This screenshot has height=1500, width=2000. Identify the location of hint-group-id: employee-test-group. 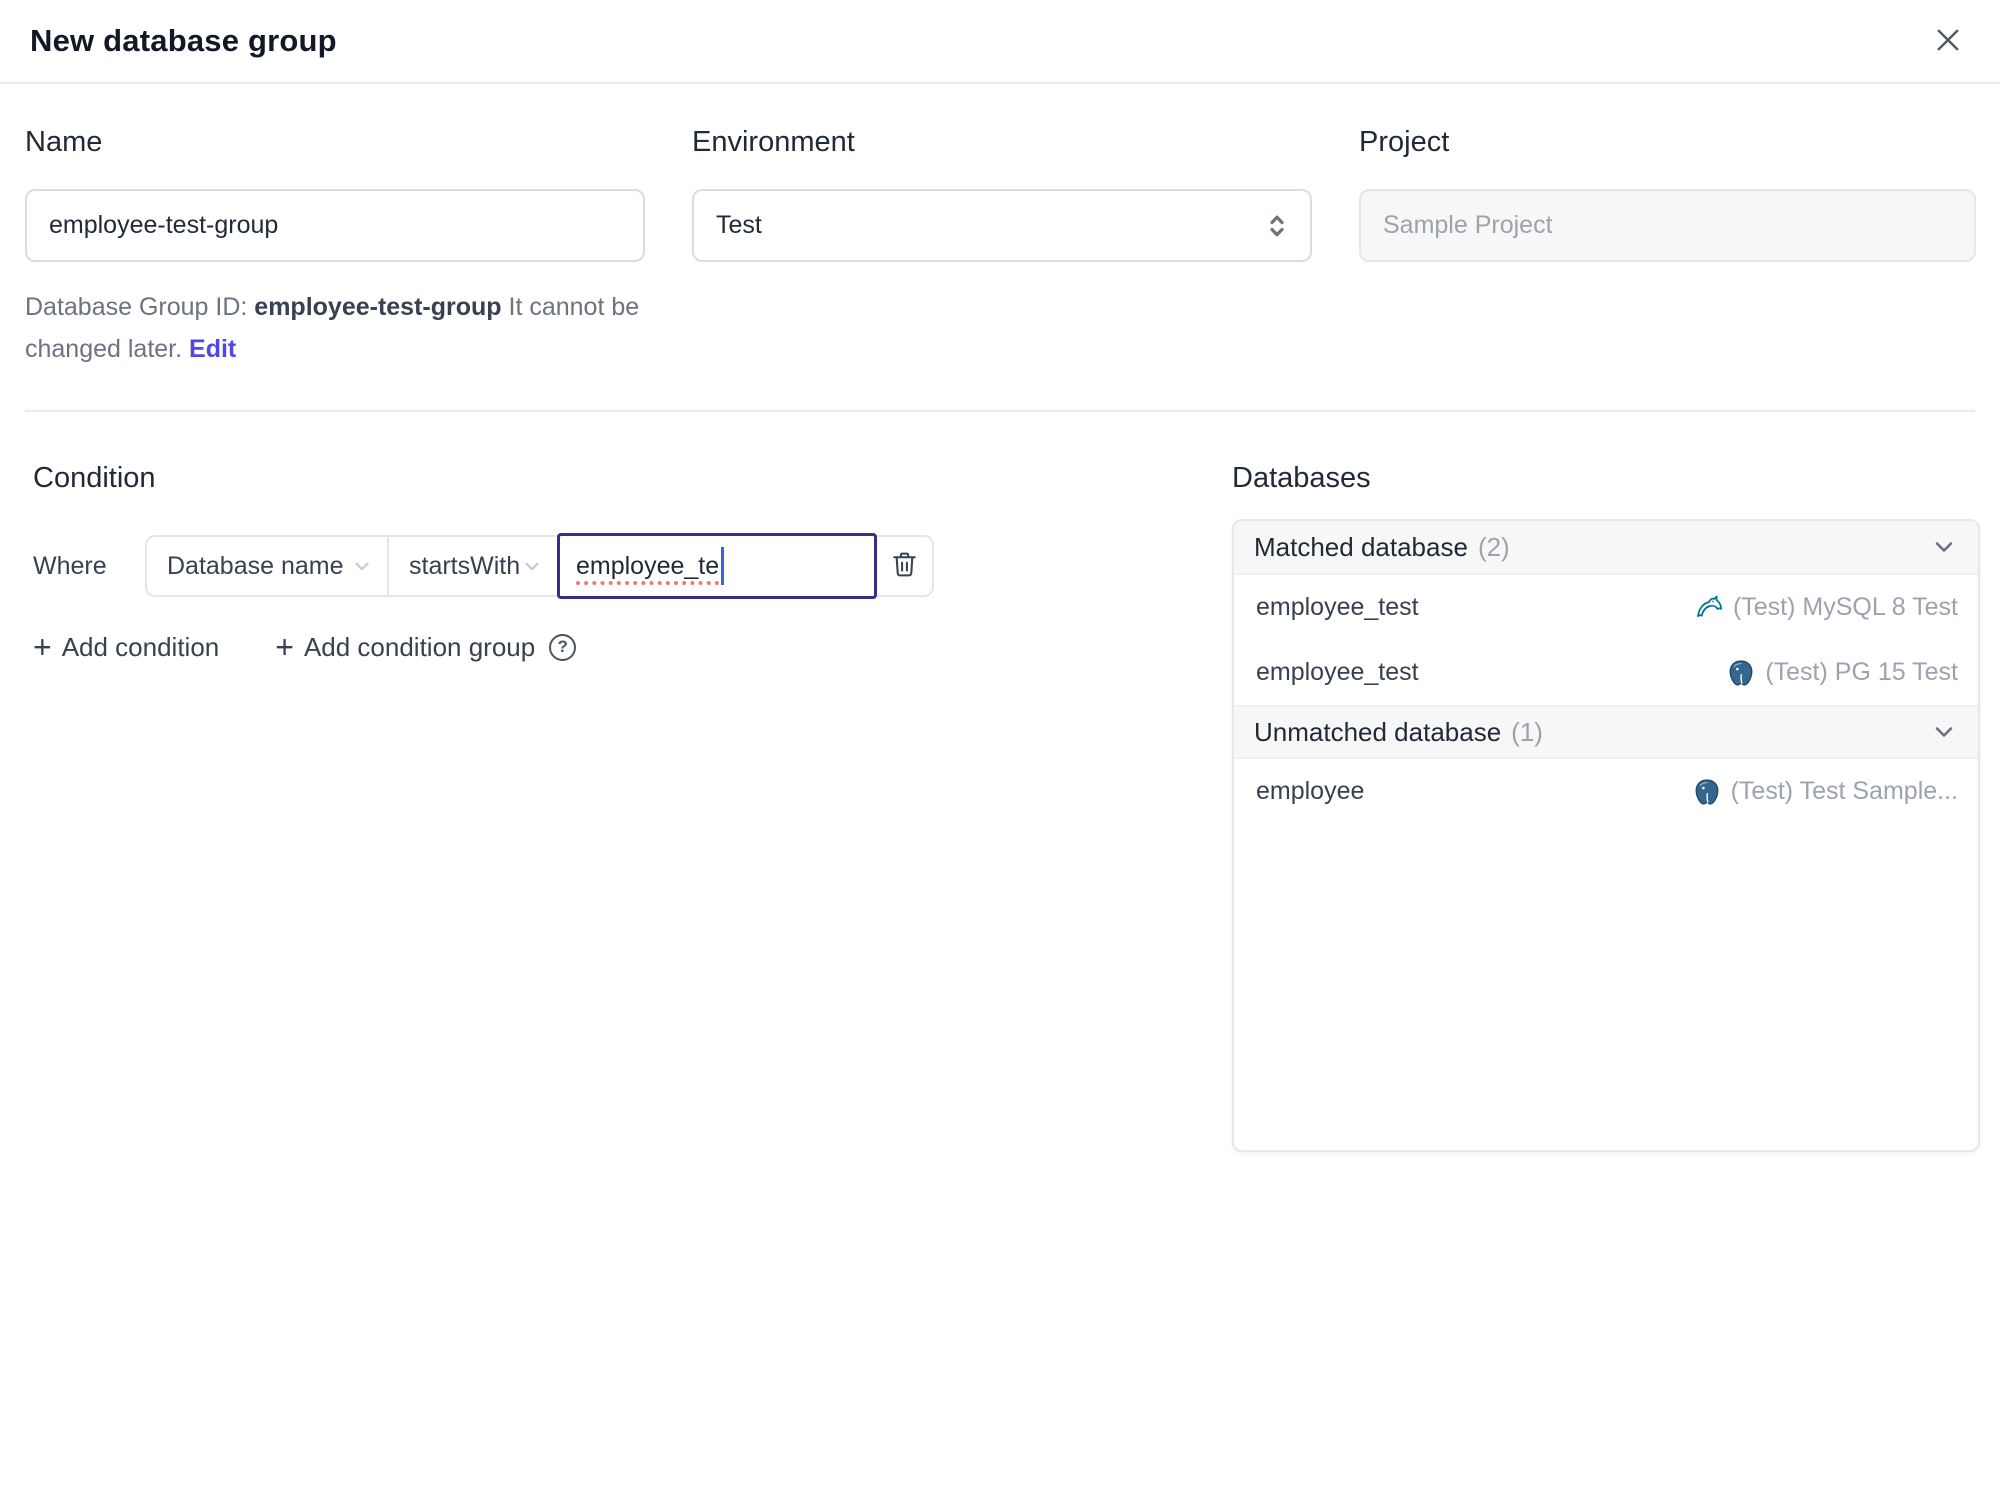
(378, 307).